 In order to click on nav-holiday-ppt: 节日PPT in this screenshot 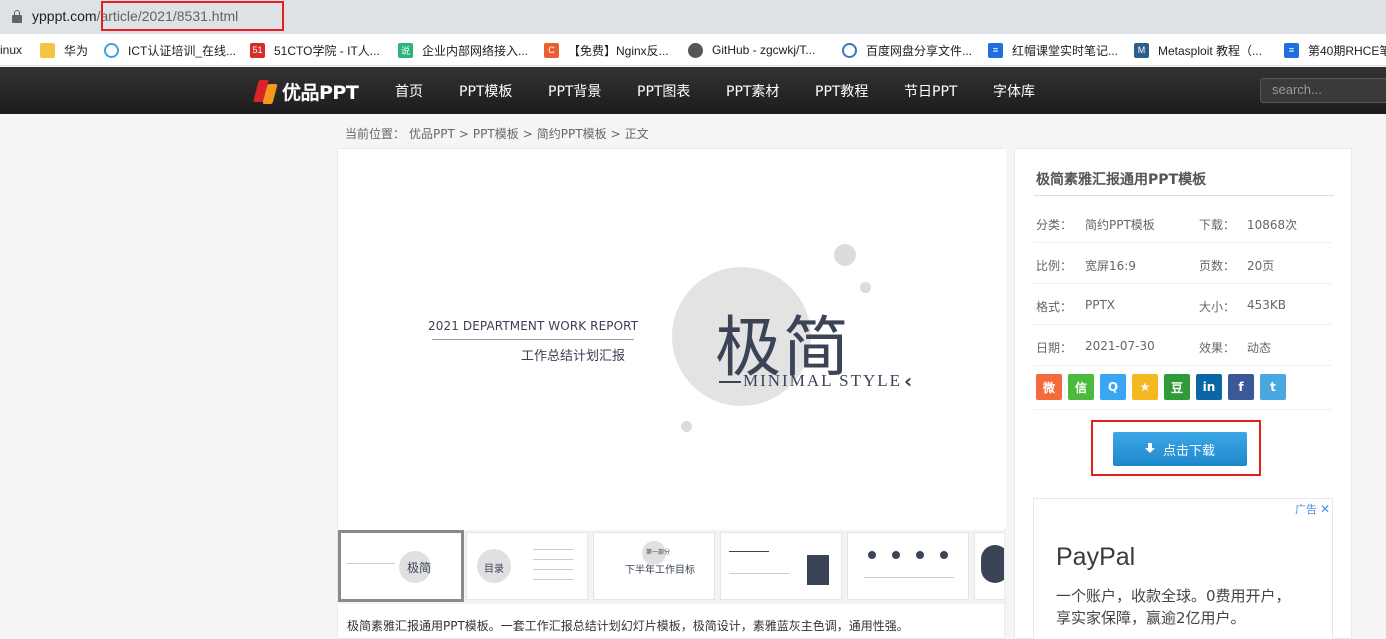, I will do `click(930, 91)`.